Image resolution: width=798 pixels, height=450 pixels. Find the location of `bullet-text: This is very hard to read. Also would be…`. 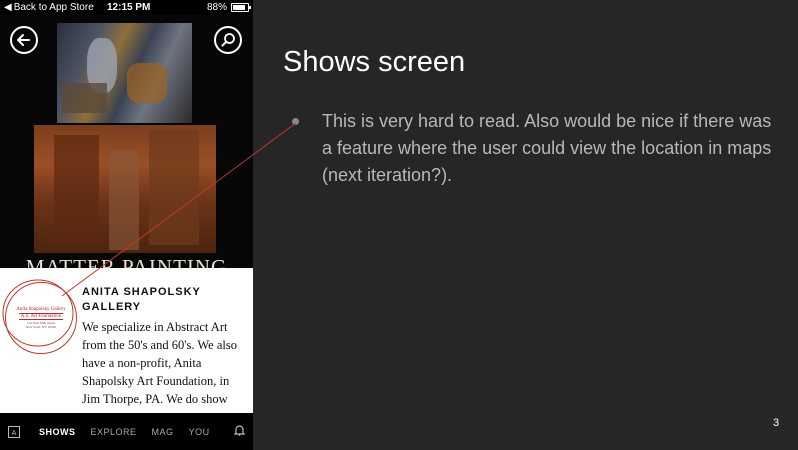

bullet-text: This is very hard to read. Also would be… is located at coordinates (547, 148).